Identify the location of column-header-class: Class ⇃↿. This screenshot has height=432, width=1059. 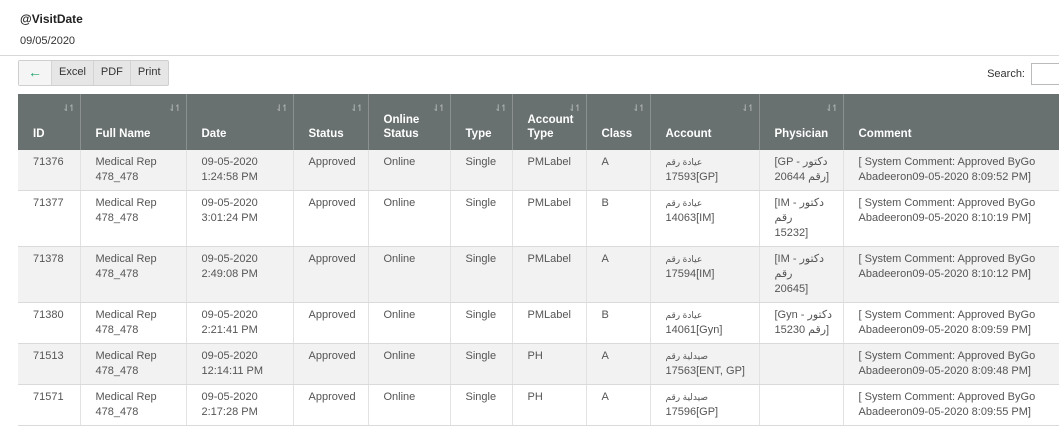
(618, 122).